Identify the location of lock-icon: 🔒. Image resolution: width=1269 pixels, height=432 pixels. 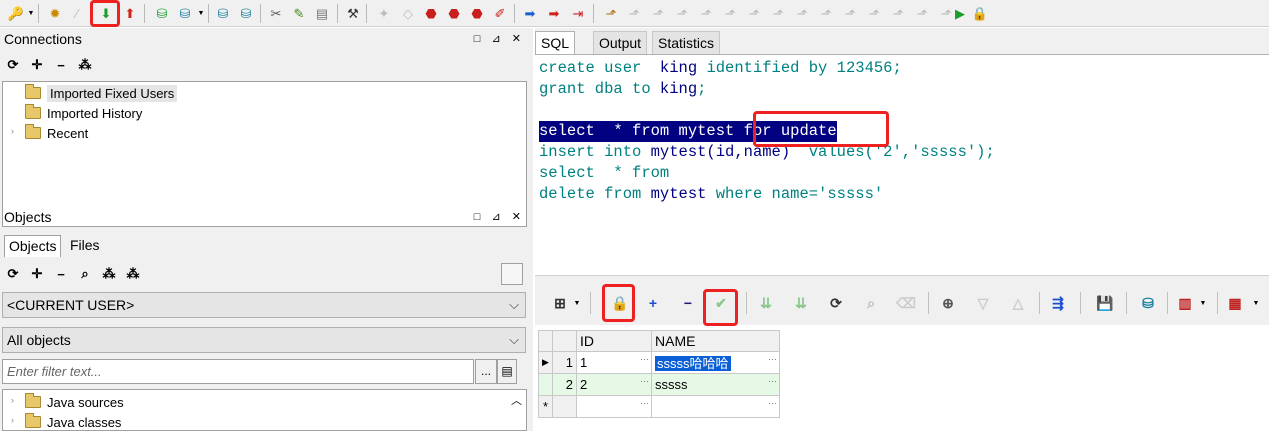
(980, 13).